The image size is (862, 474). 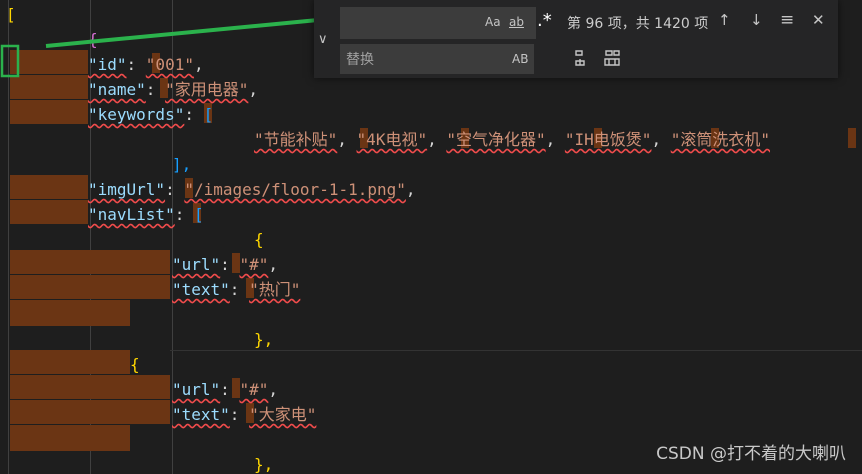 What do you see at coordinates (136, 114) in the screenshot?
I see `json-key: "keywords"` at bounding box center [136, 114].